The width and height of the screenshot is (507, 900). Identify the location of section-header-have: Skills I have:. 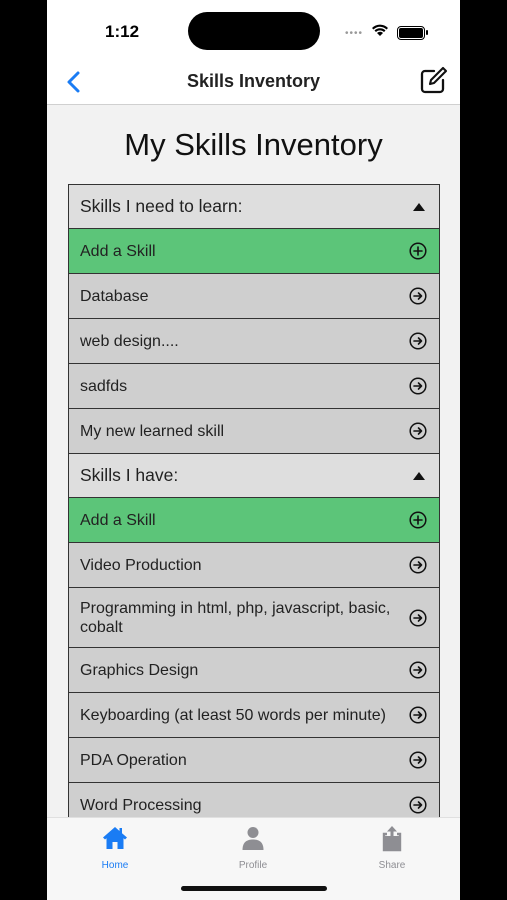
(254, 476).